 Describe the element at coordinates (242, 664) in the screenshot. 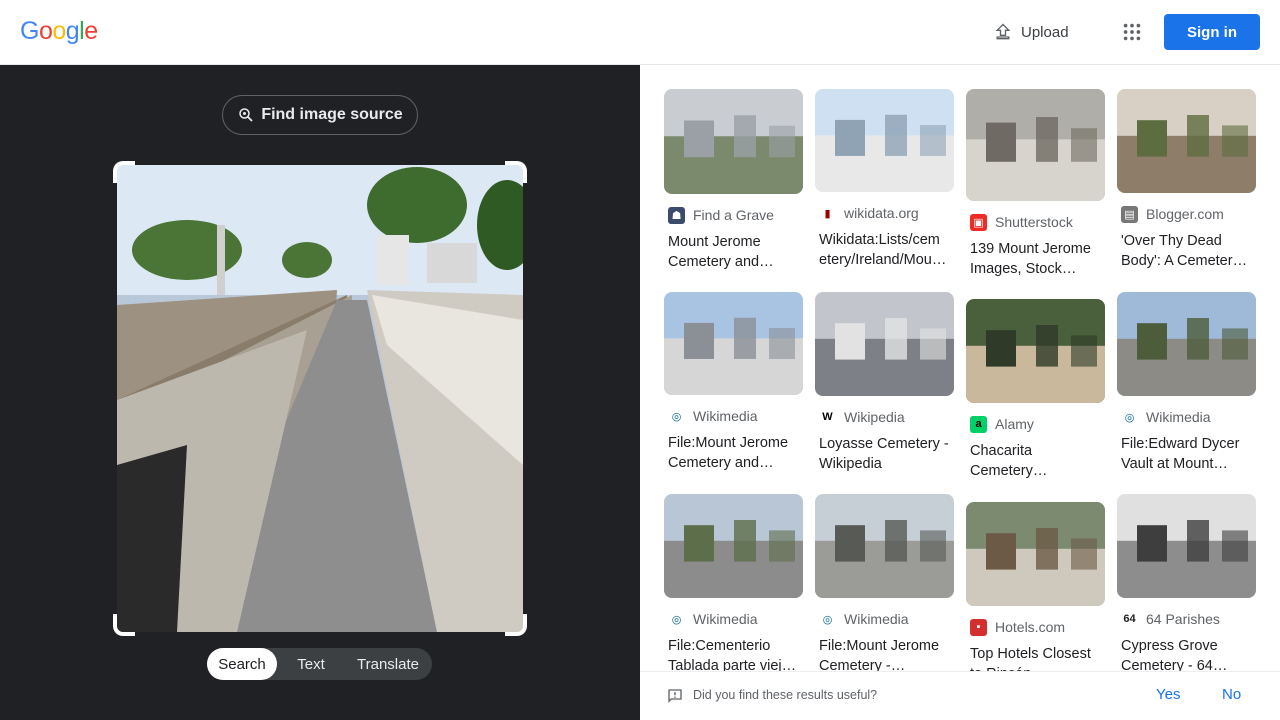

I see `search-mode-tab: Search` at that location.